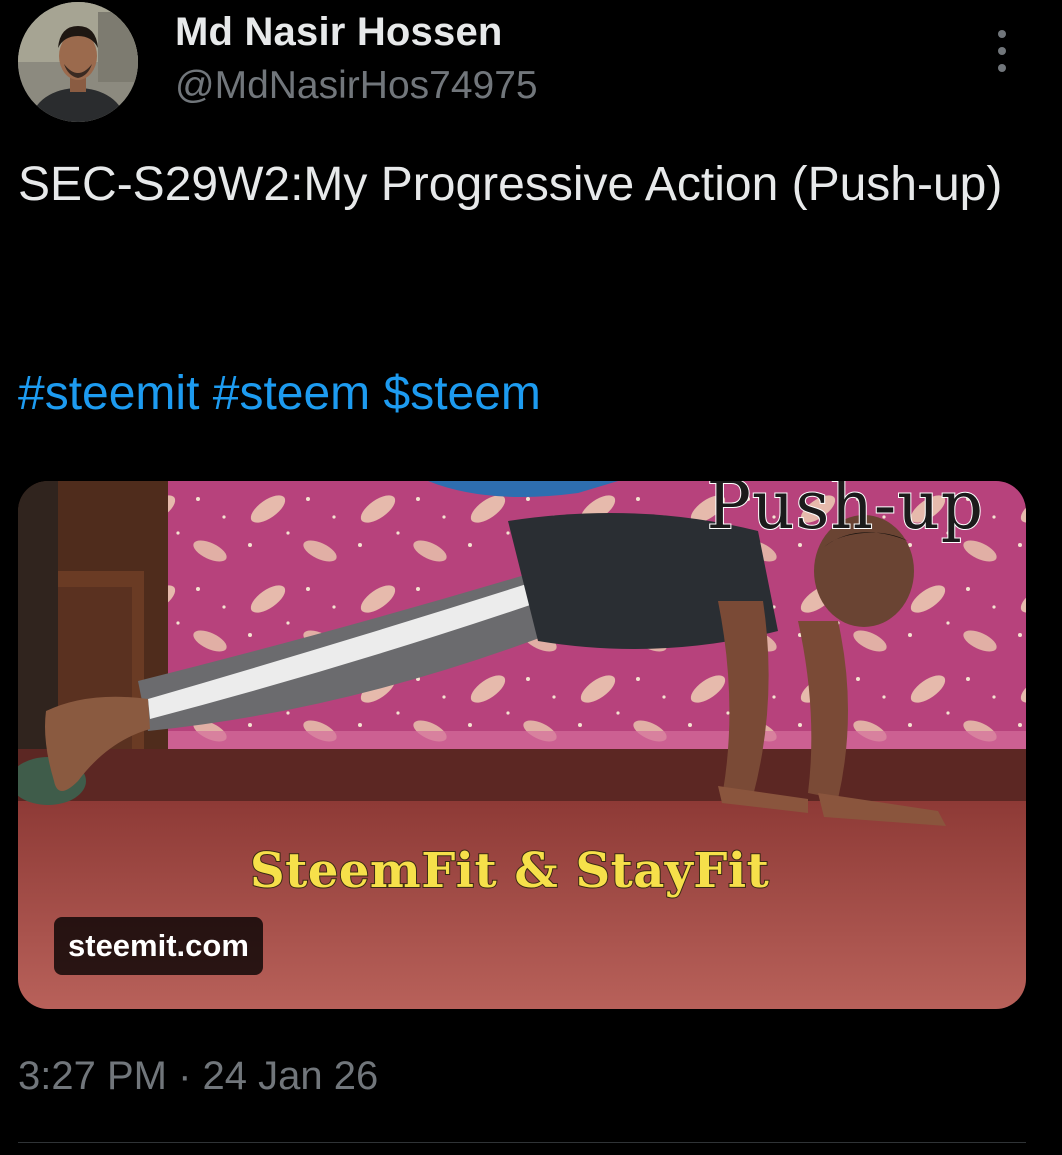 This screenshot has width=1062, height=1155. Describe the element at coordinates (509, 871) in the screenshot. I see `card-overlay-caption: SteemFit & StayFit` at that location.